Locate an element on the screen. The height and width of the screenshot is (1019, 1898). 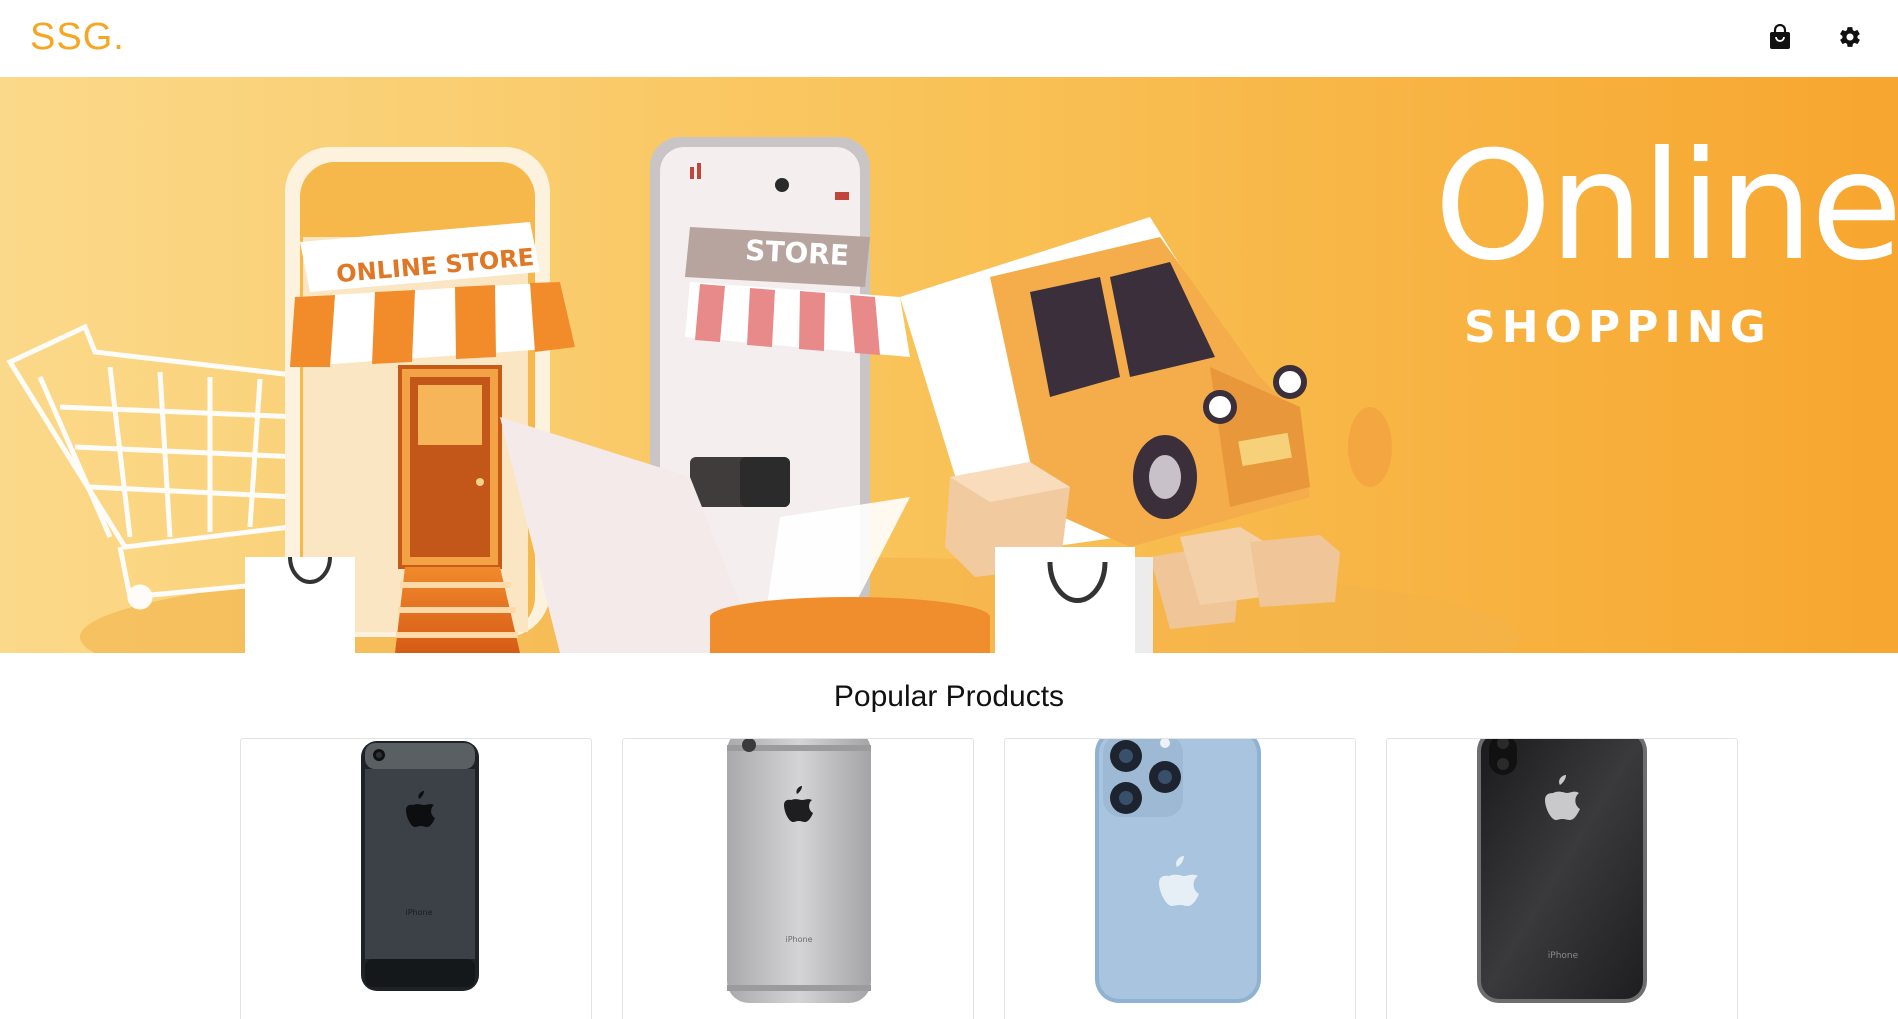
hero-title: Online. is located at coordinates (1666, 207).